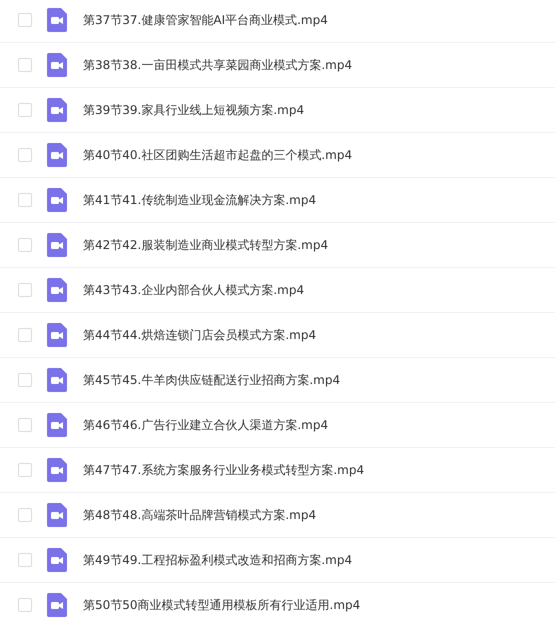  What do you see at coordinates (199, 335) in the screenshot?
I see `file-name: 第44节44.烘焙连锁门店会员模式方案.mp4` at bounding box center [199, 335].